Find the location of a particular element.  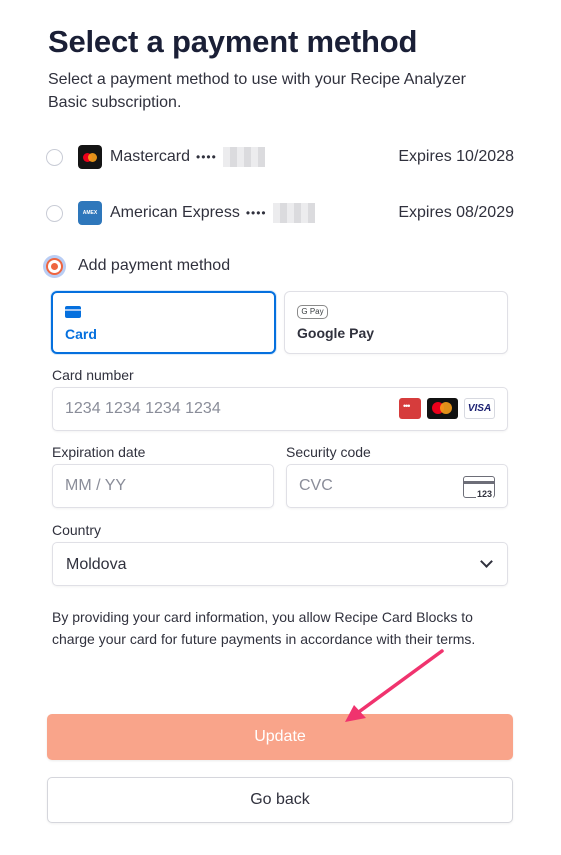

radio-button-selected is located at coordinates (54, 266).